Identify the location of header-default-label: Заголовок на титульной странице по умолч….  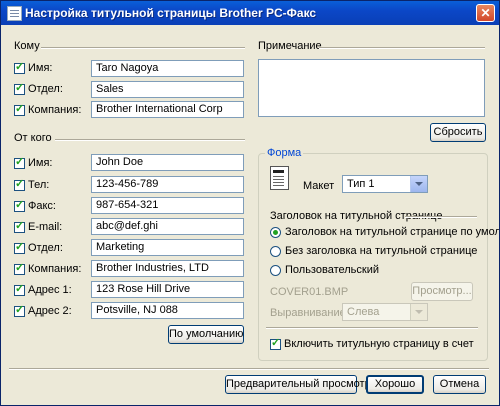
(392, 232).